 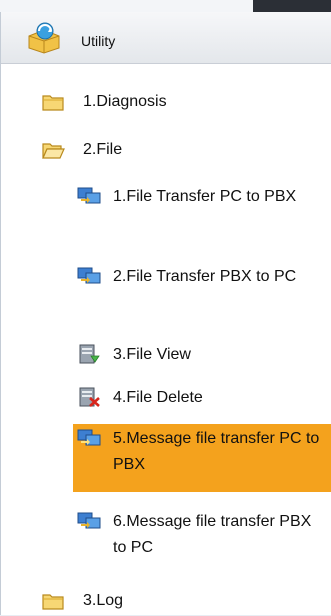 What do you see at coordinates (202, 357) in the screenshot?
I see `tree-item-file-view: 3.File View` at bounding box center [202, 357].